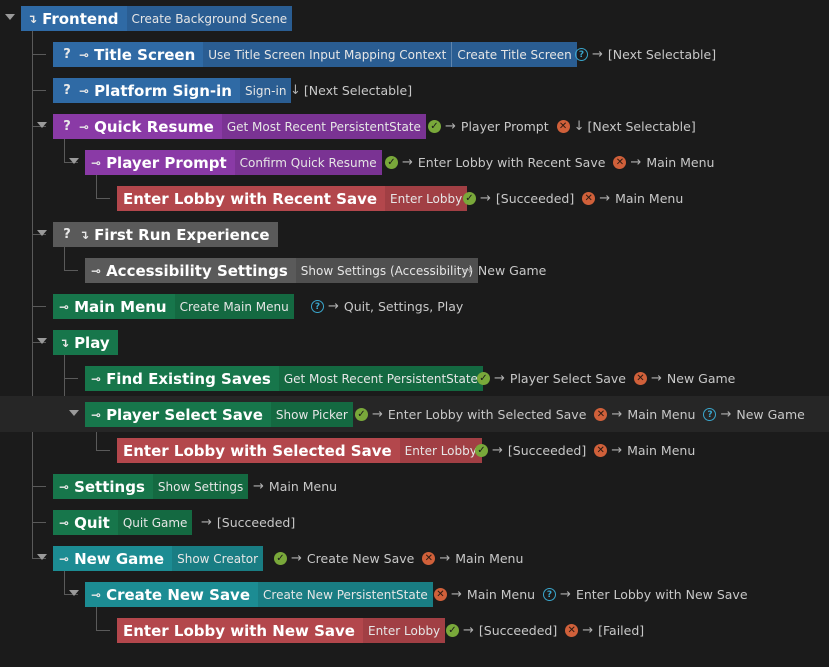 This screenshot has height=667, width=829. Describe the element at coordinates (488, 126) in the screenshot. I see `transition: ✓ → Player Prompt` at that location.